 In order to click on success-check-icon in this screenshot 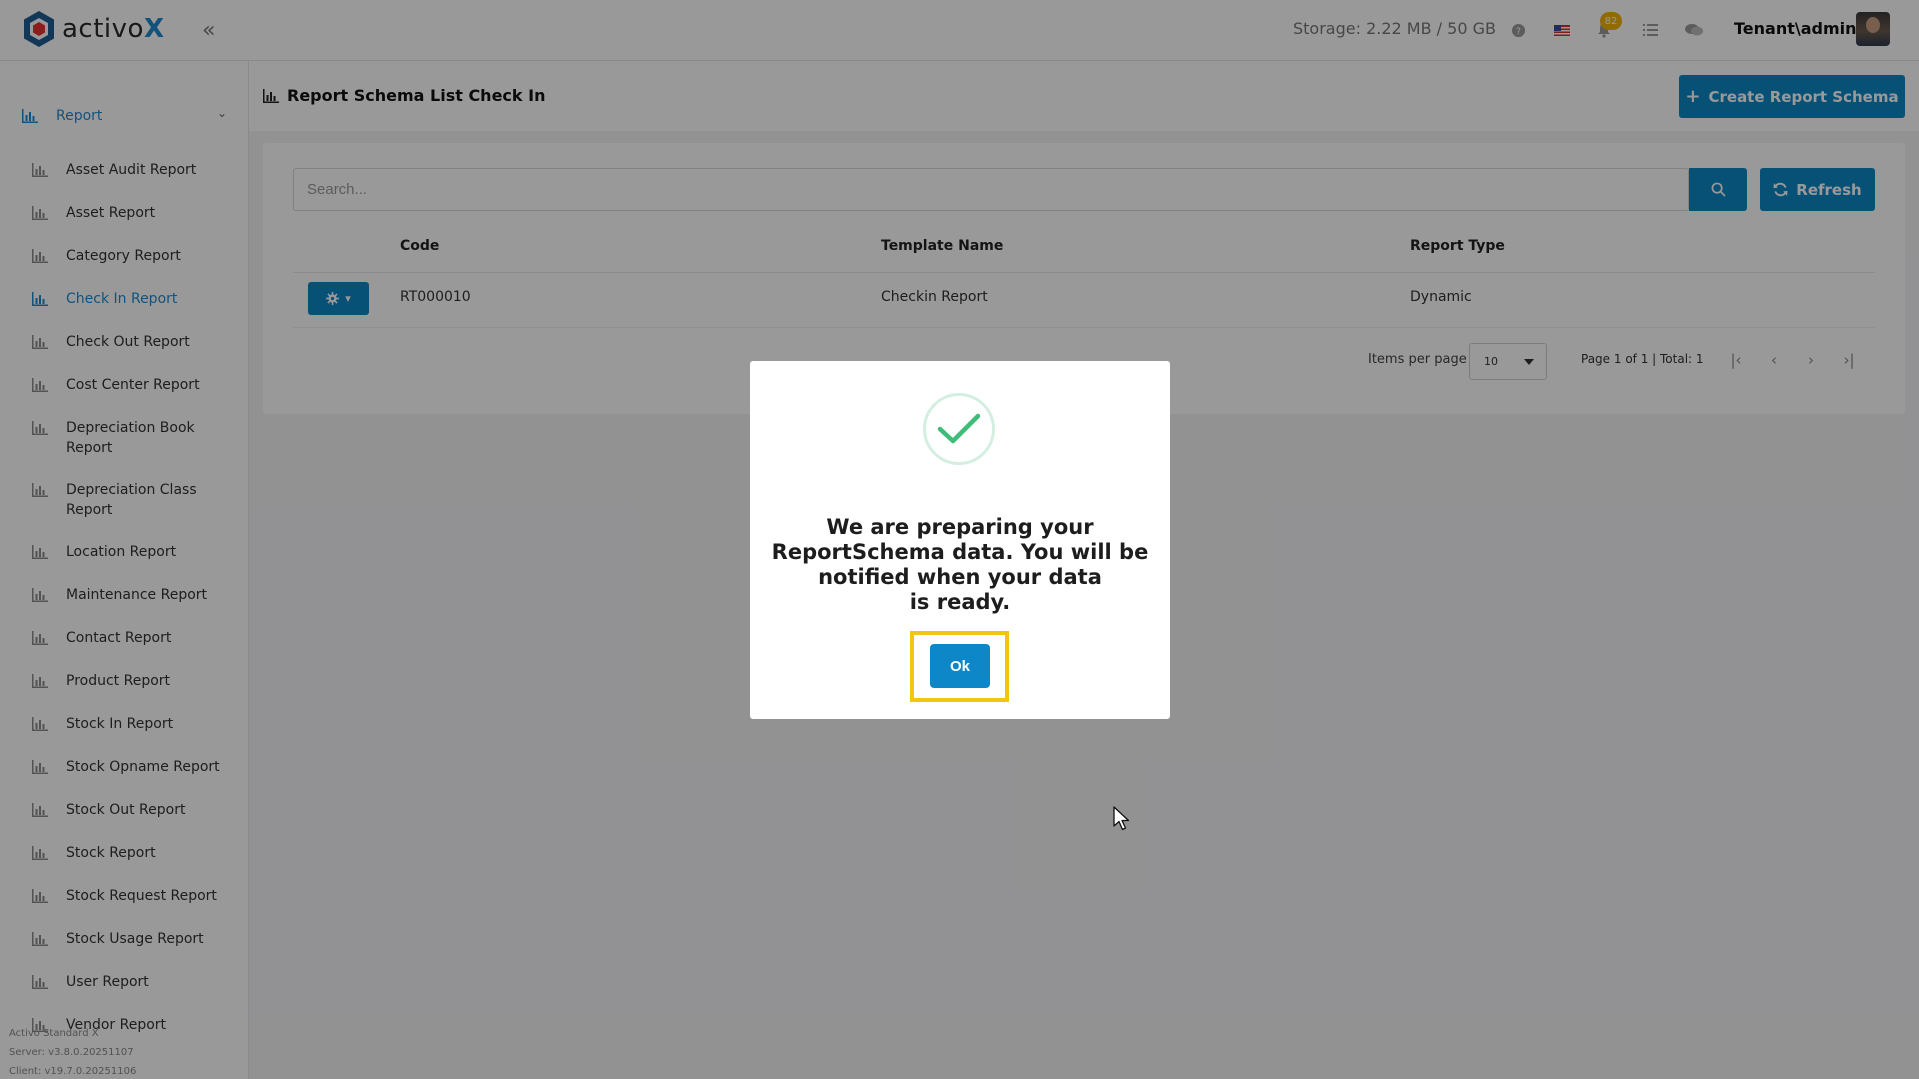, I will do `click(959, 429)`.